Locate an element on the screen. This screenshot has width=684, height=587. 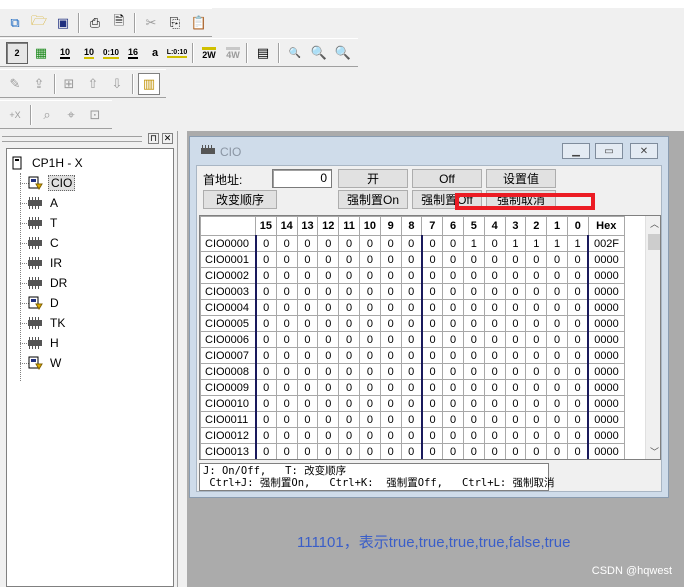
tree-item-tk: TK is located at coordinates (47, 323).